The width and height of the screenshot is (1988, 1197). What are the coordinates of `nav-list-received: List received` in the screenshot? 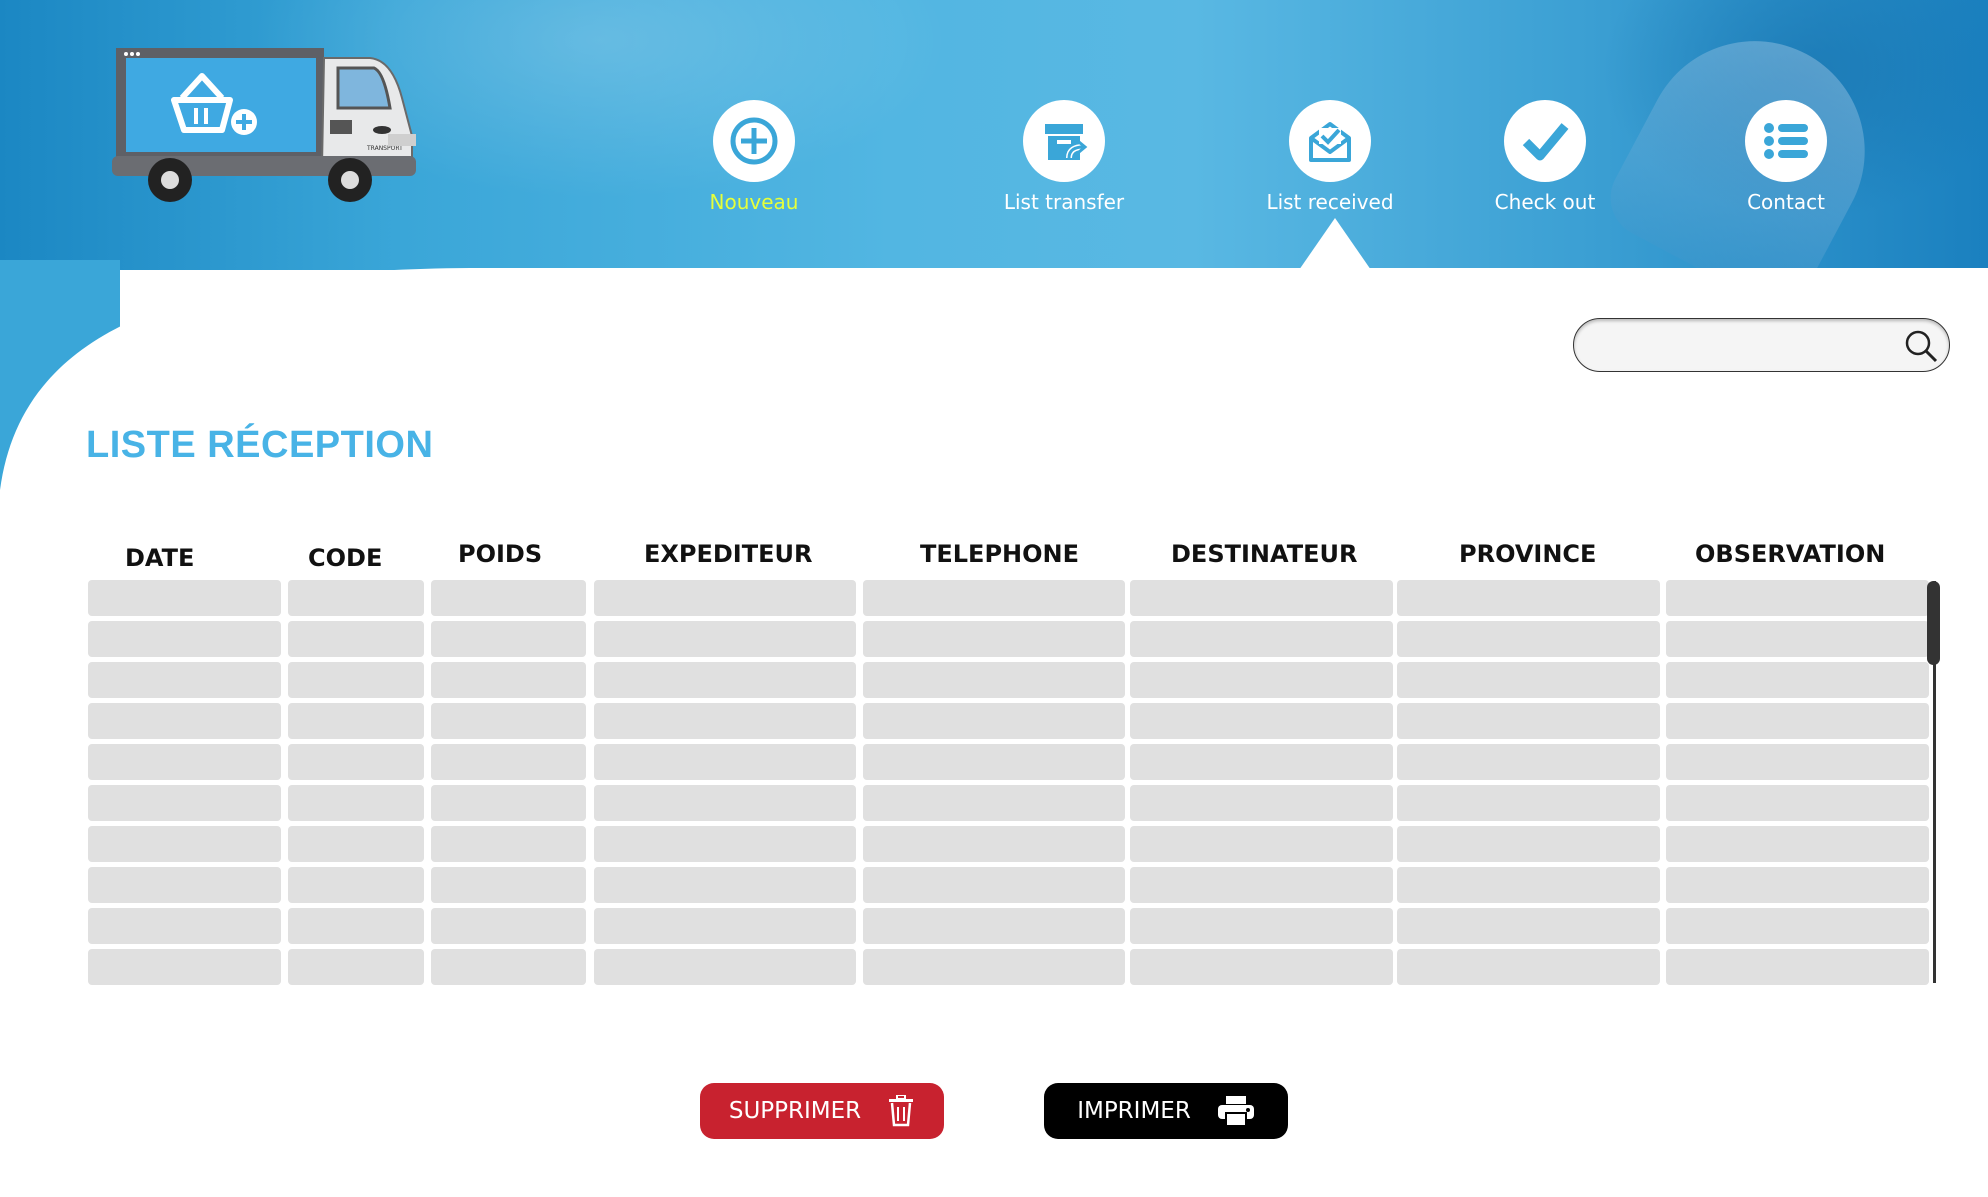 It's located at (1330, 157).